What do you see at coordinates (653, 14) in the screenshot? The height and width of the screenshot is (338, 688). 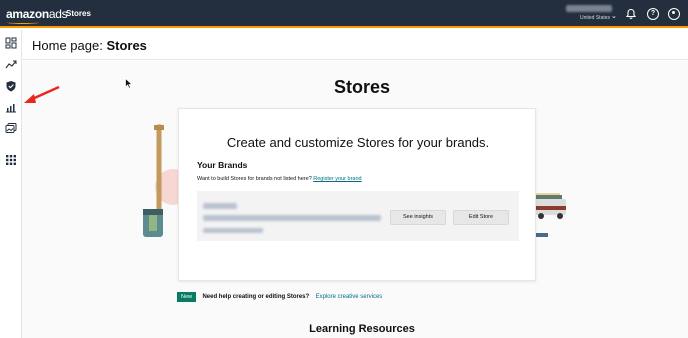 I see `help-icon: ?` at bounding box center [653, 14].